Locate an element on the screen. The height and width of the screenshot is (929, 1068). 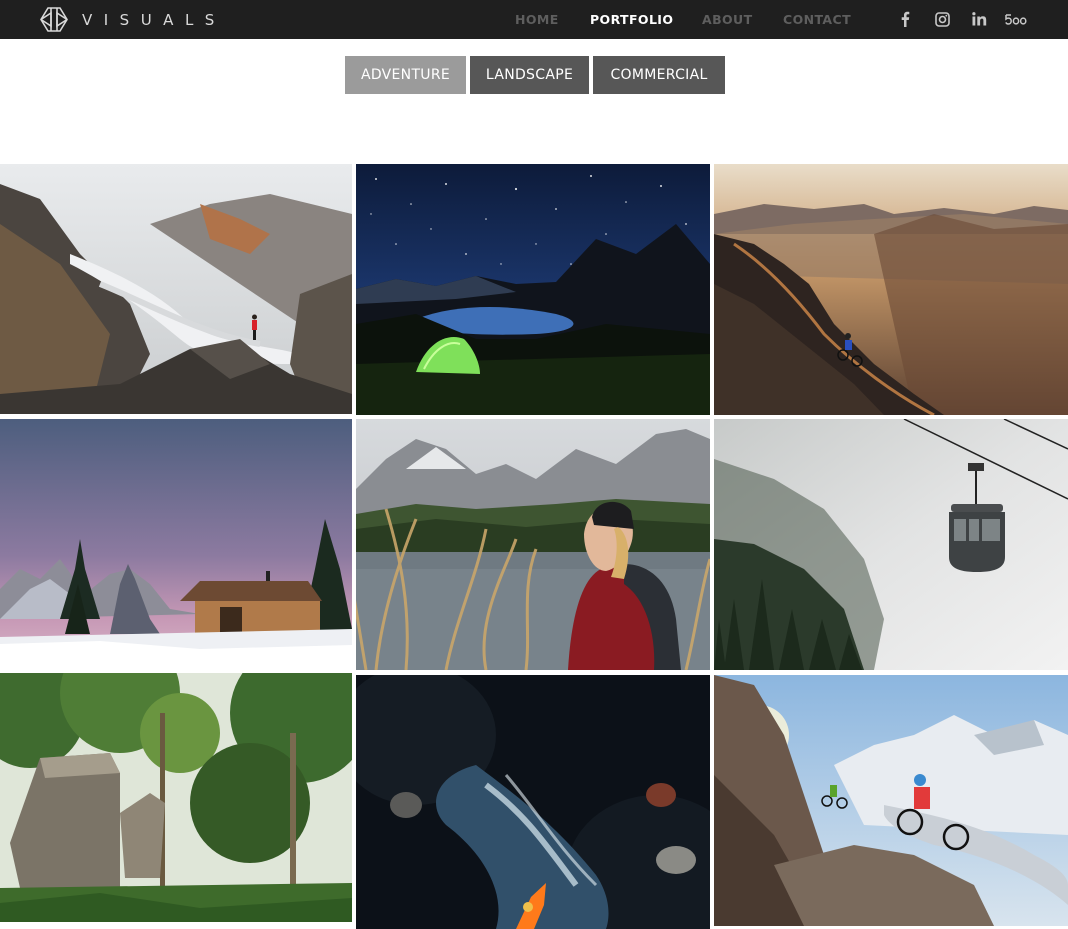
facebook-icon is located at coordinates (905, 19).